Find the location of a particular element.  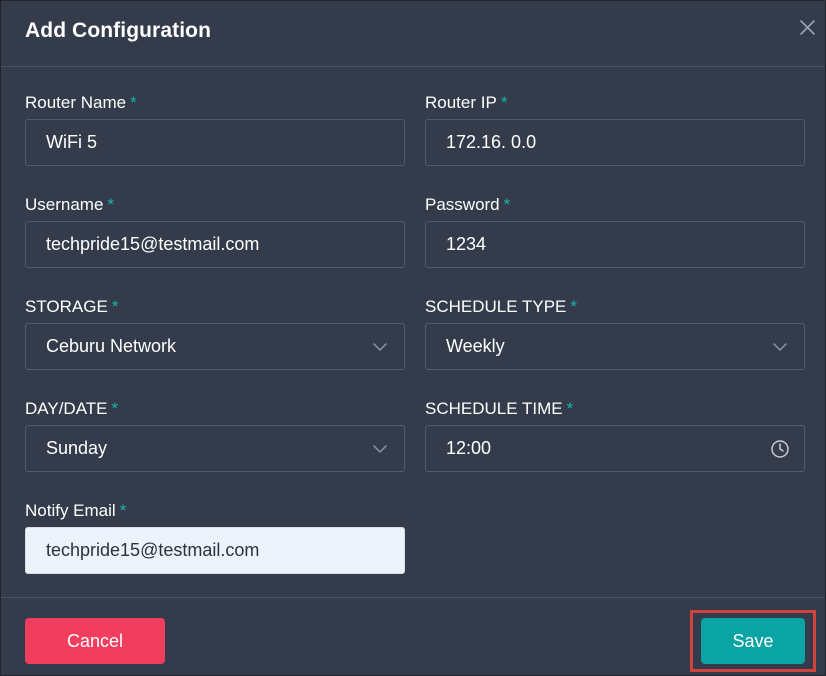

username-field: Username * is located at coordinates (215, 231).